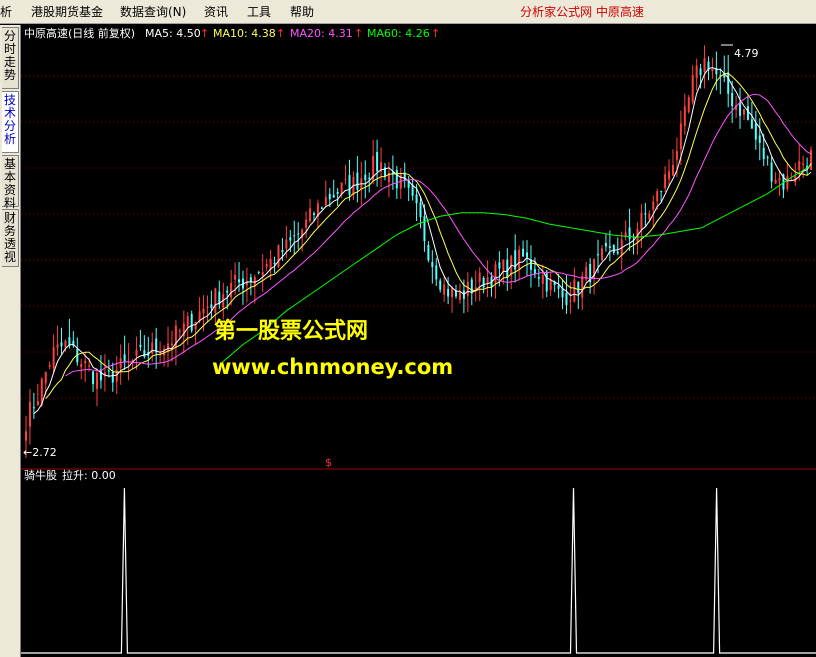 The image size is (816, 657). I want to click on ma20-arrow: ↑, so click(359, 33).